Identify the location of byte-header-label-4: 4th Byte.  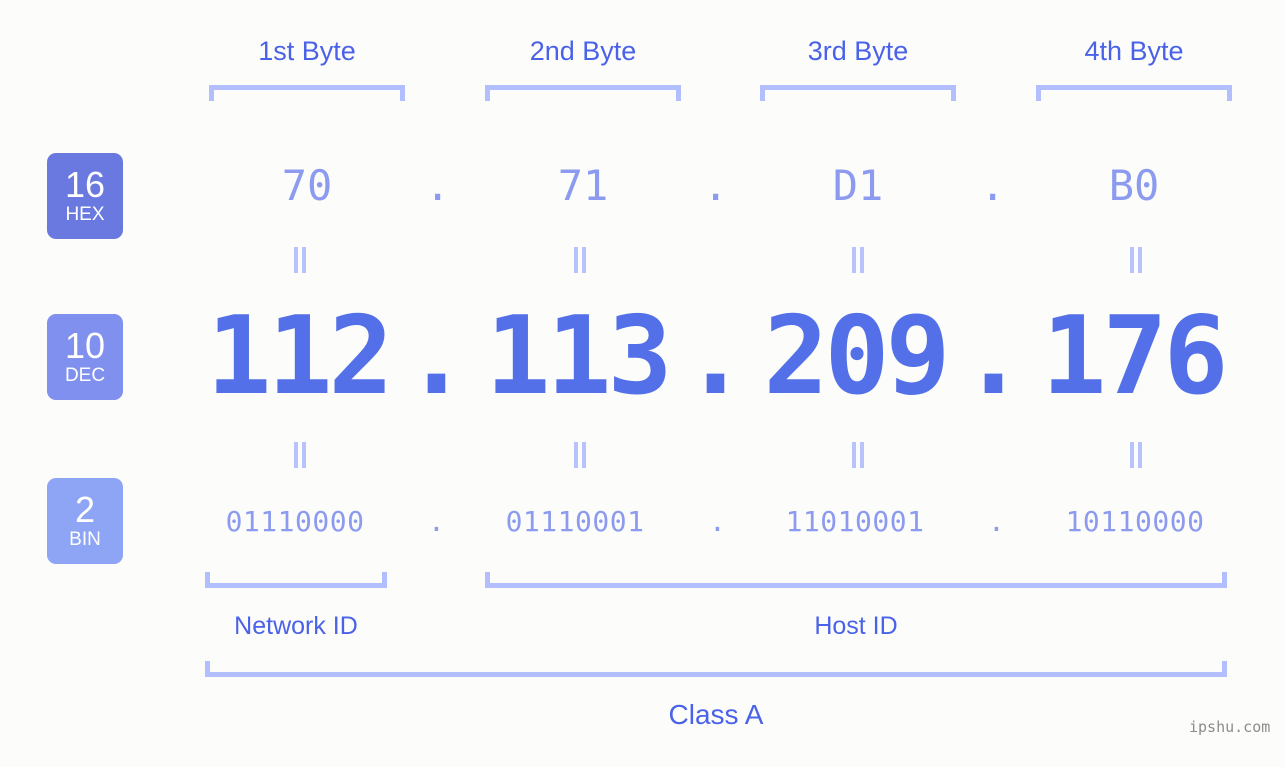
(1134, 51).